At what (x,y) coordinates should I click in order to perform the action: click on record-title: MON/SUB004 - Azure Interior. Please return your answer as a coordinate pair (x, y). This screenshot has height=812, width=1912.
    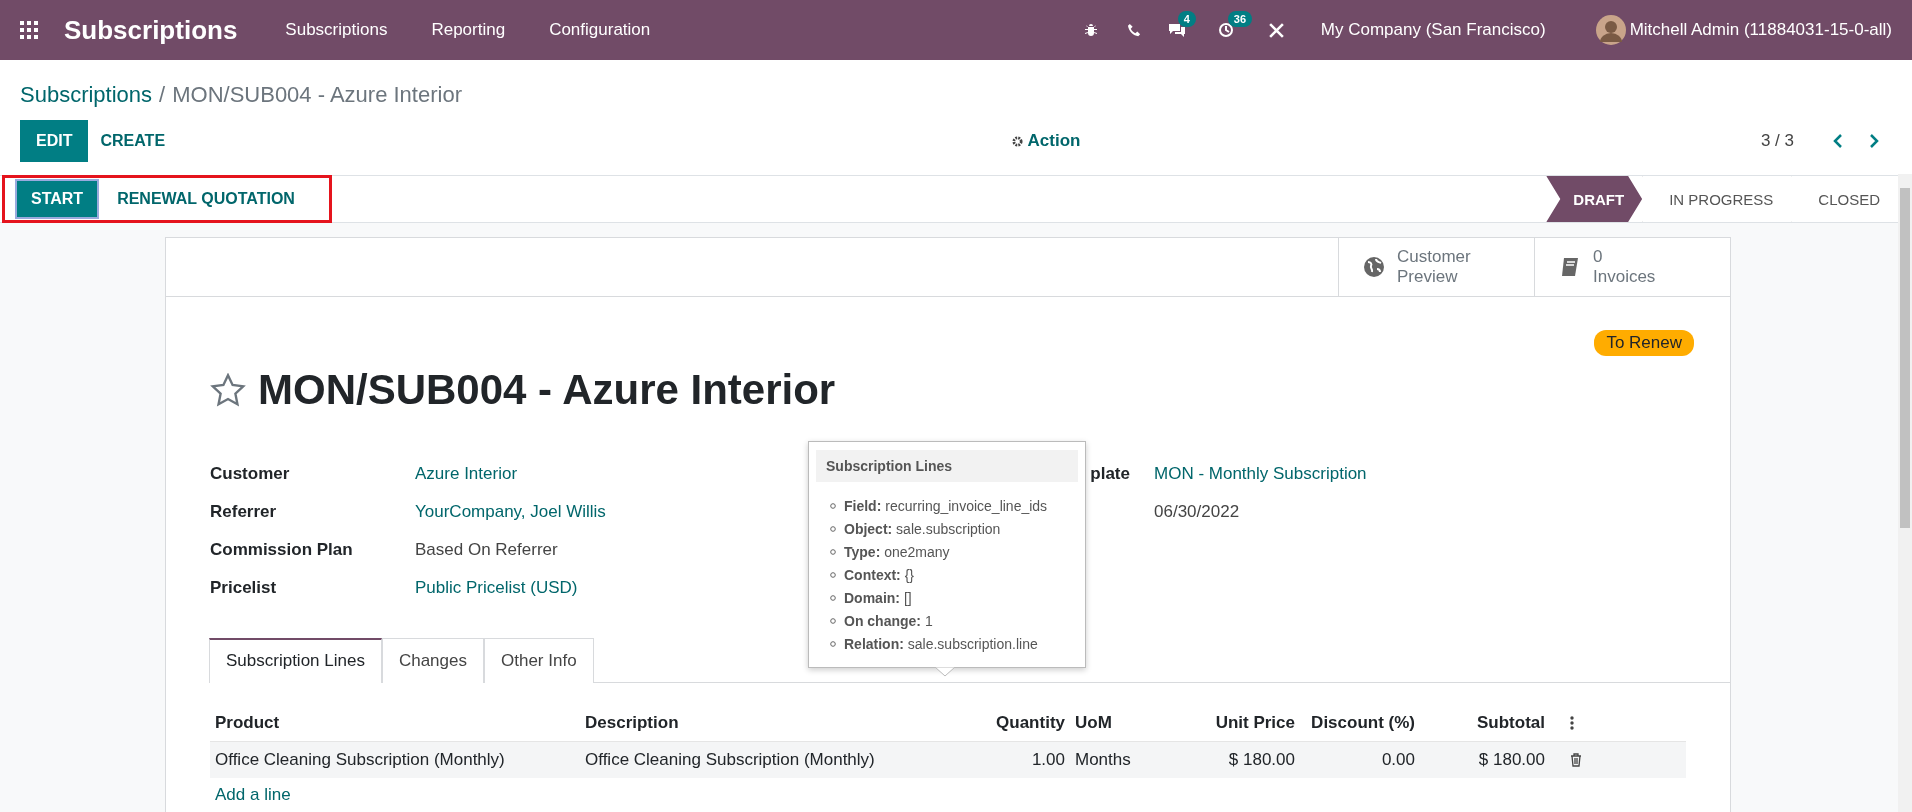
    Looking at the image, I should click on (547, 390).